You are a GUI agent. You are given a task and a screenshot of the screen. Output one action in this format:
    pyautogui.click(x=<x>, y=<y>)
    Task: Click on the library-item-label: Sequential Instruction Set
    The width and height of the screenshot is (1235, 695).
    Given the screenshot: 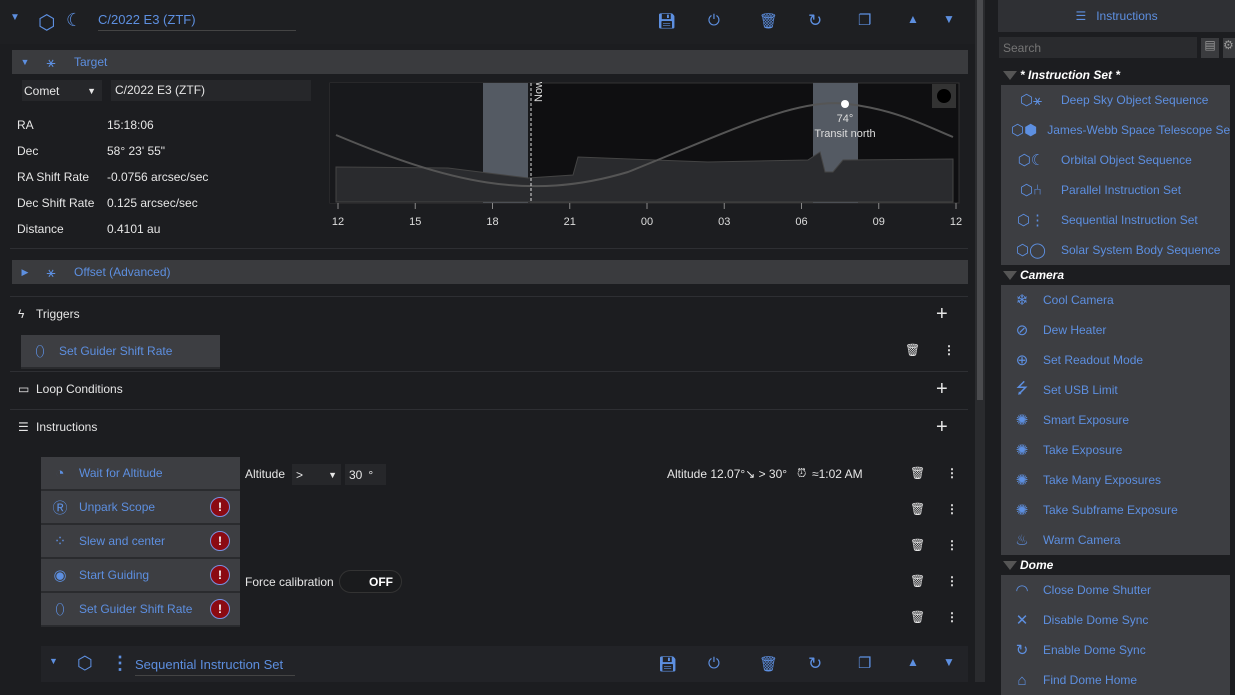 What is the action you would take?
    pyautogui.click(x=1129, y=220)
    